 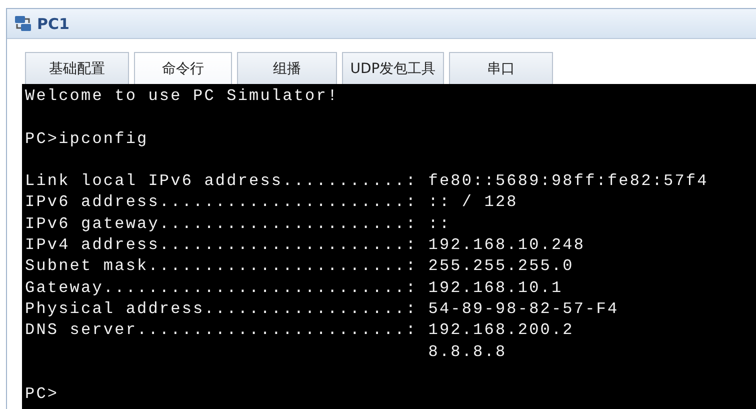 I want to click on console-line: Link local IPv6 address...........: fe80::5689:98ff:fe82:57f4, so click(x=367, y=181).